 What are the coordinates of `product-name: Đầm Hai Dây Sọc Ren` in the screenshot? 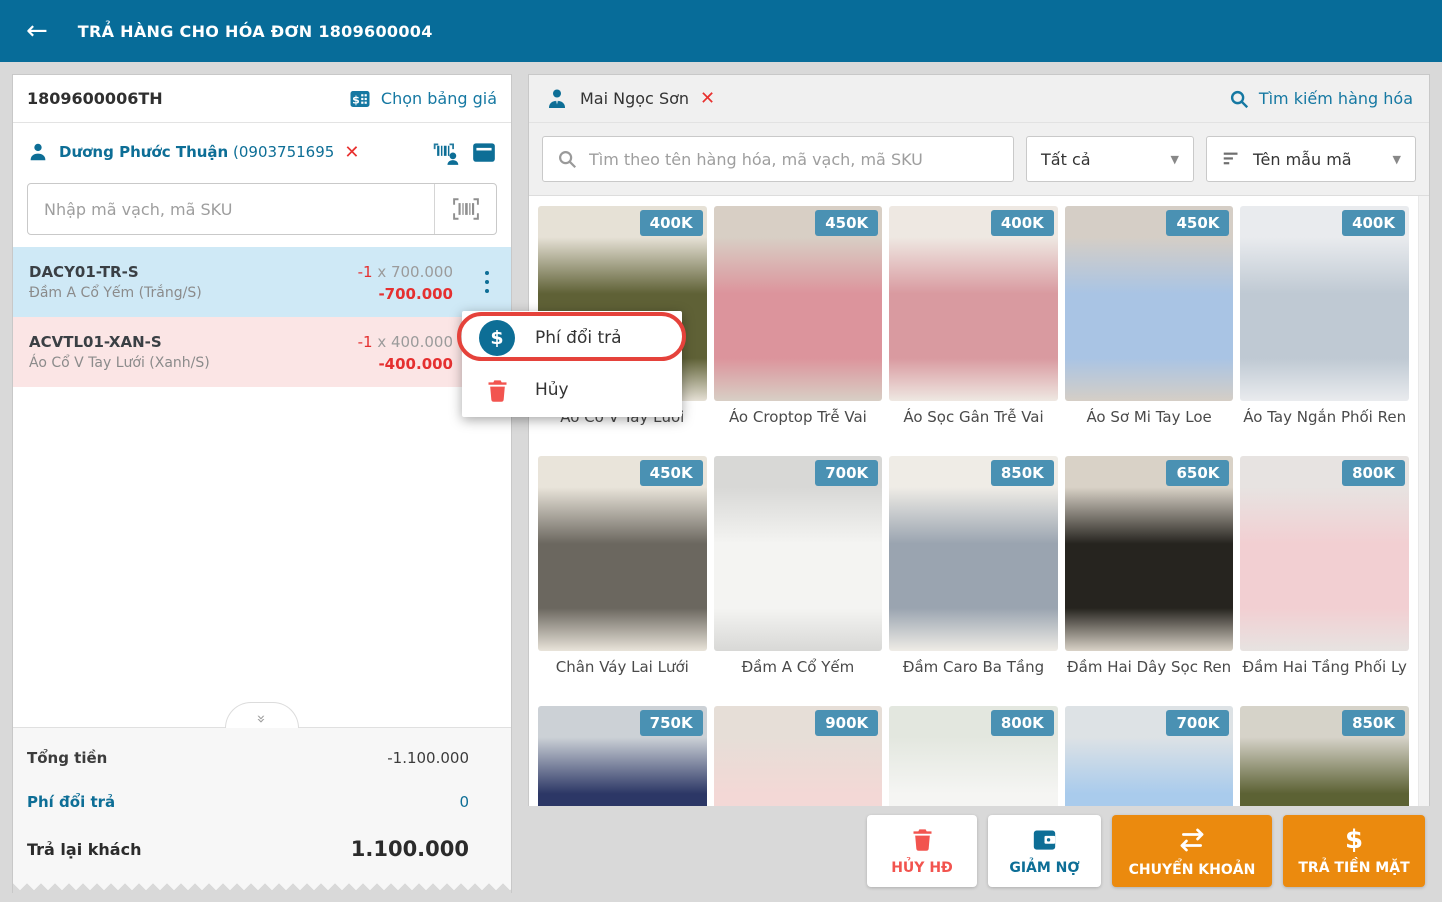 It's located at (1149, 667).